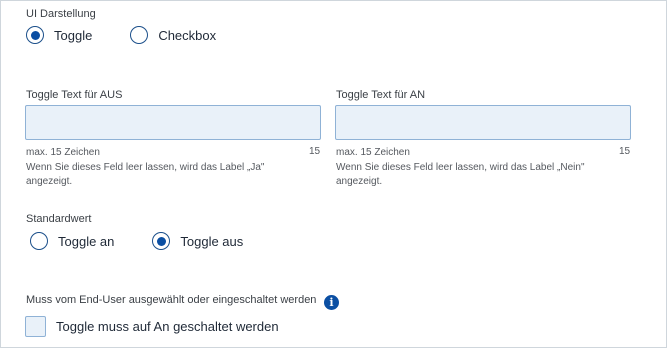 This screenshot has height=350, width=669. I want to click on radio-label-toggle-off: Toggle aus, so click(212, 241).